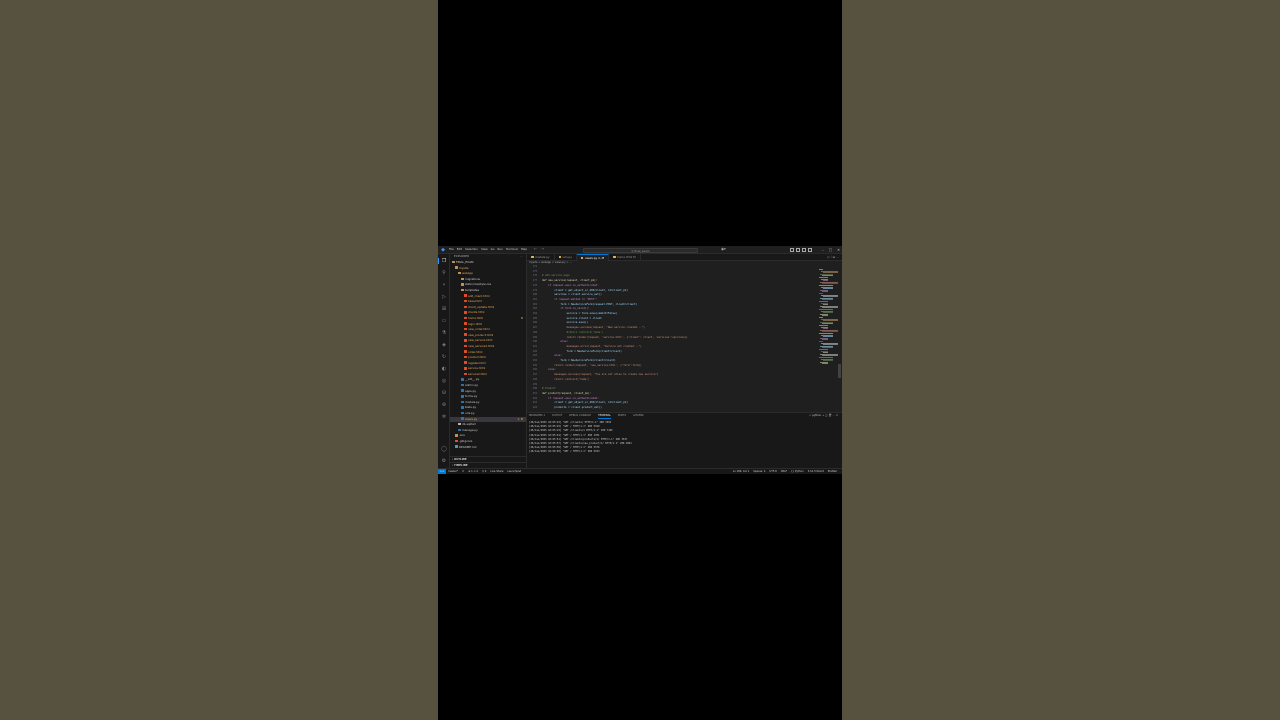 The width and height of the screenshot is (1280, 720). Describe the element at coordinates (640, 250) in the screenshot. I see `command-center-search: ⚲ final_exam` at that location.